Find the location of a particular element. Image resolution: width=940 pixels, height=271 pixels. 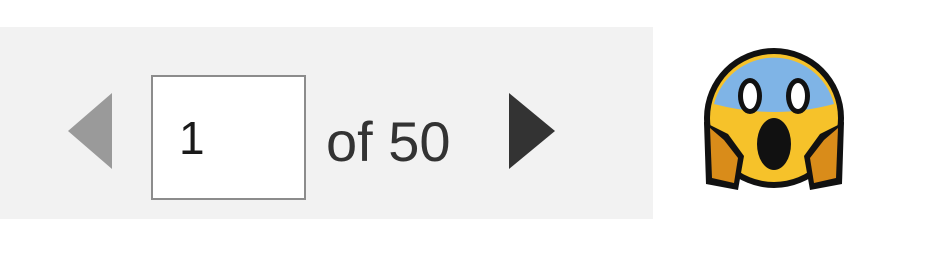

page-total-label: of 50 is located at coordinates (388, 141).